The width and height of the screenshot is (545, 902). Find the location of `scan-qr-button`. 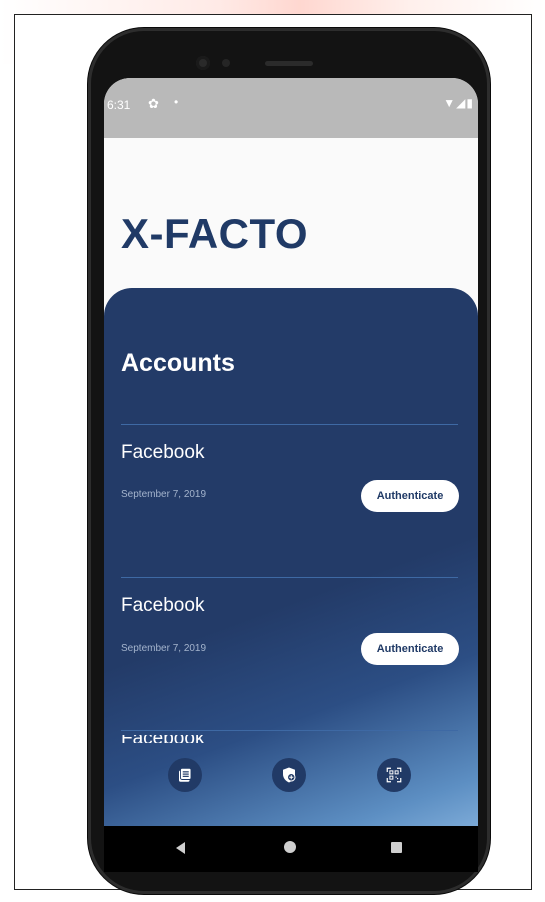

scan-qr-button is located at coordinates (394, 775).